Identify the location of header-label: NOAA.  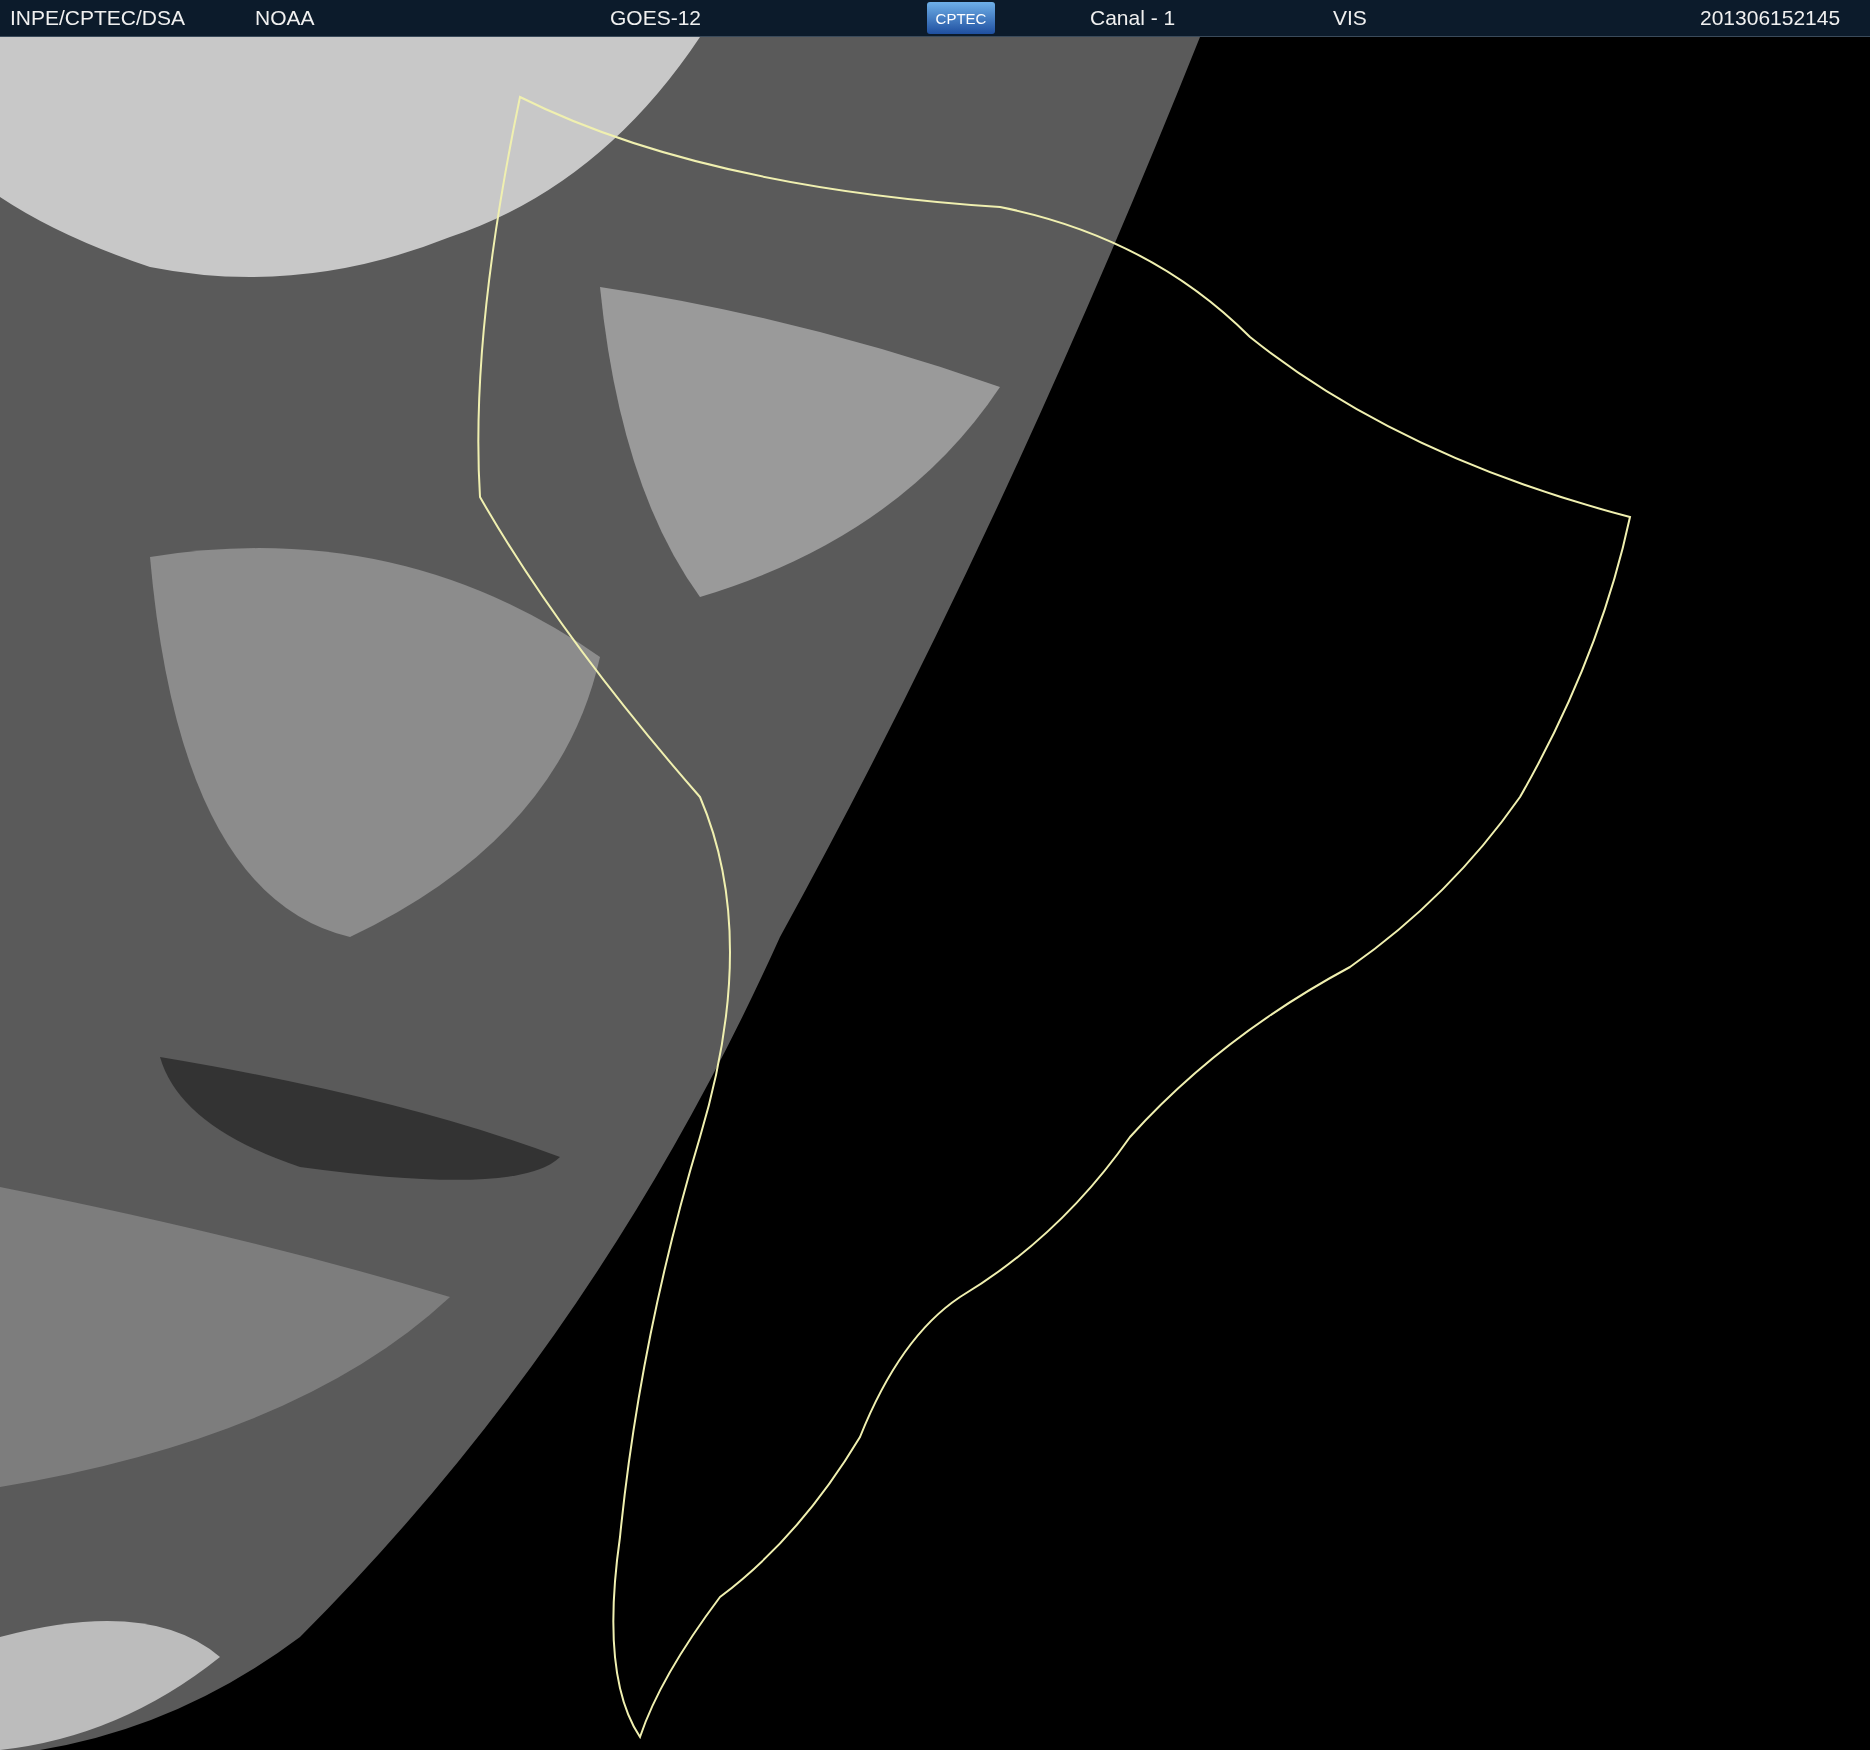
(285, 17).